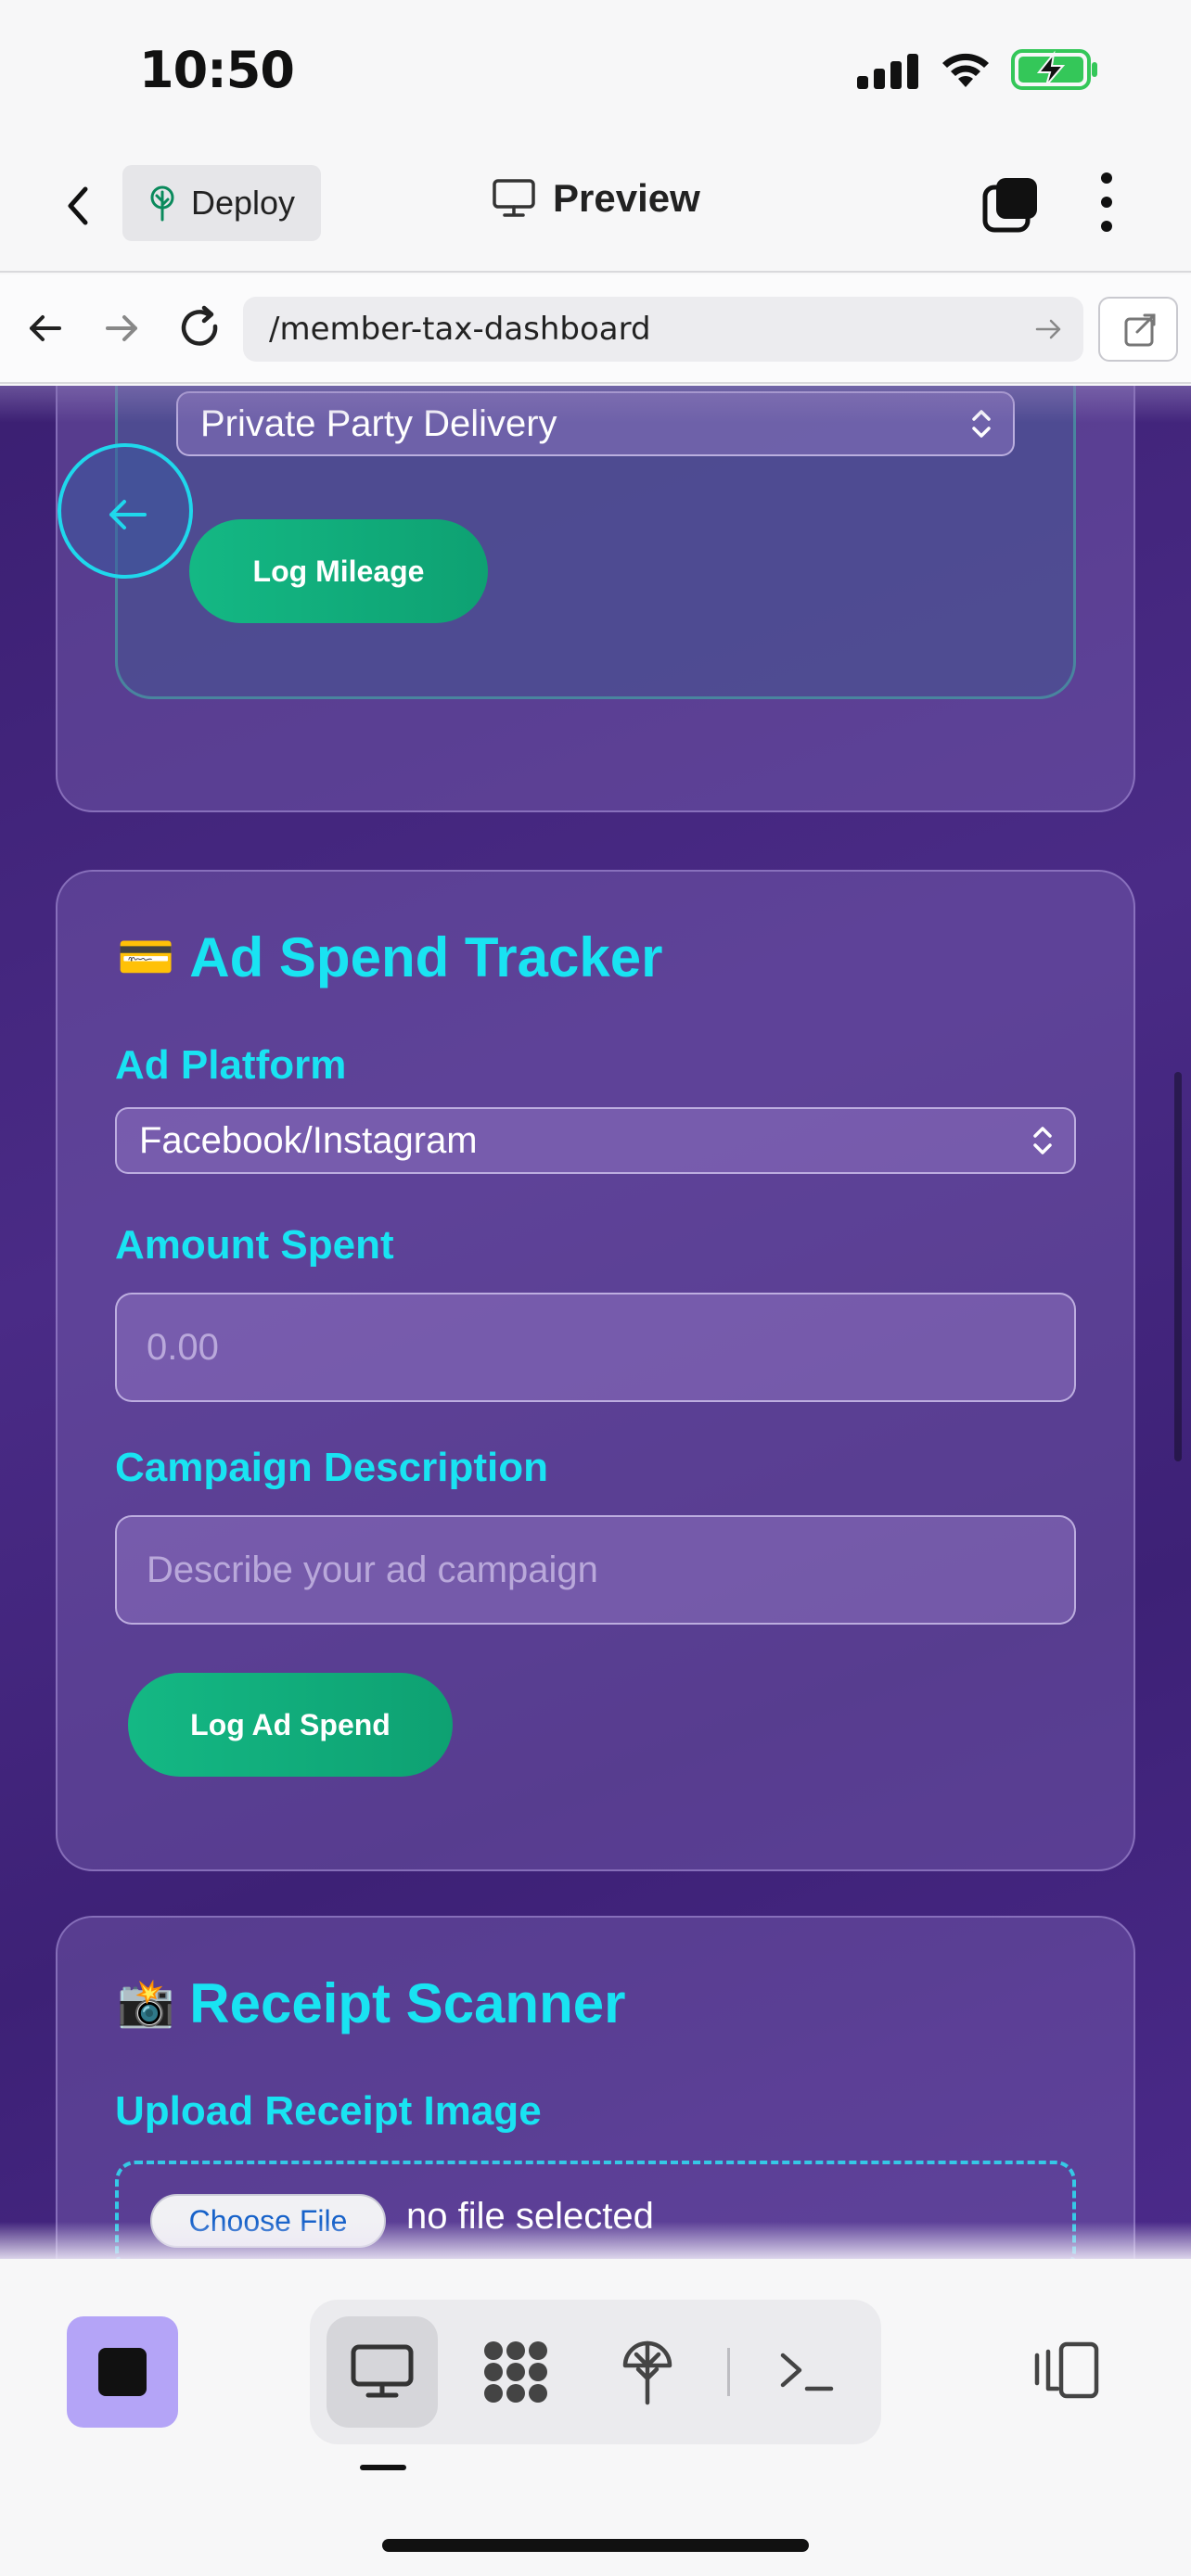  What do you see at coordinates (254, 1245) in the screenshot?
I see `amount-spent-label: Amount Spent` at bounding box center [254, 1245].